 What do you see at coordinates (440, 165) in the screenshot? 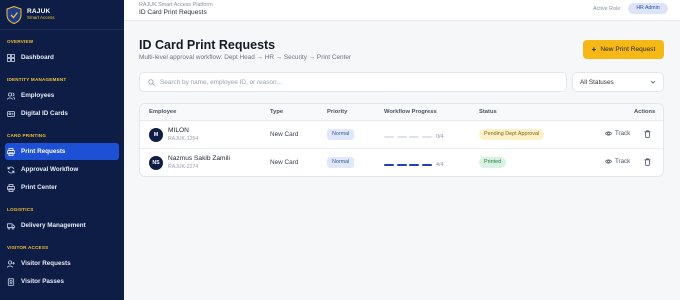
I see `progress-count: 4/4` at bounding box center [440, 165].